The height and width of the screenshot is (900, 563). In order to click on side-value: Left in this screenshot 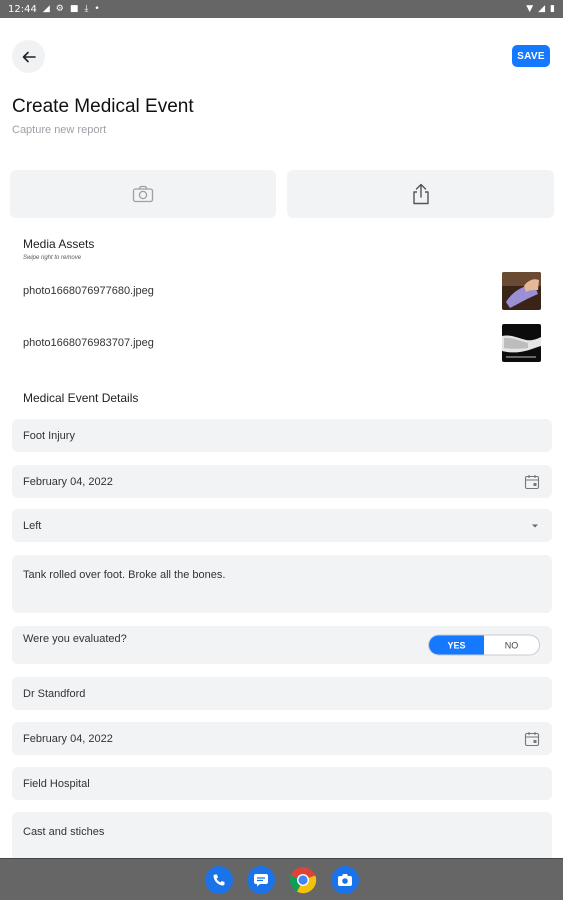, I will do `click(32, 525)`.